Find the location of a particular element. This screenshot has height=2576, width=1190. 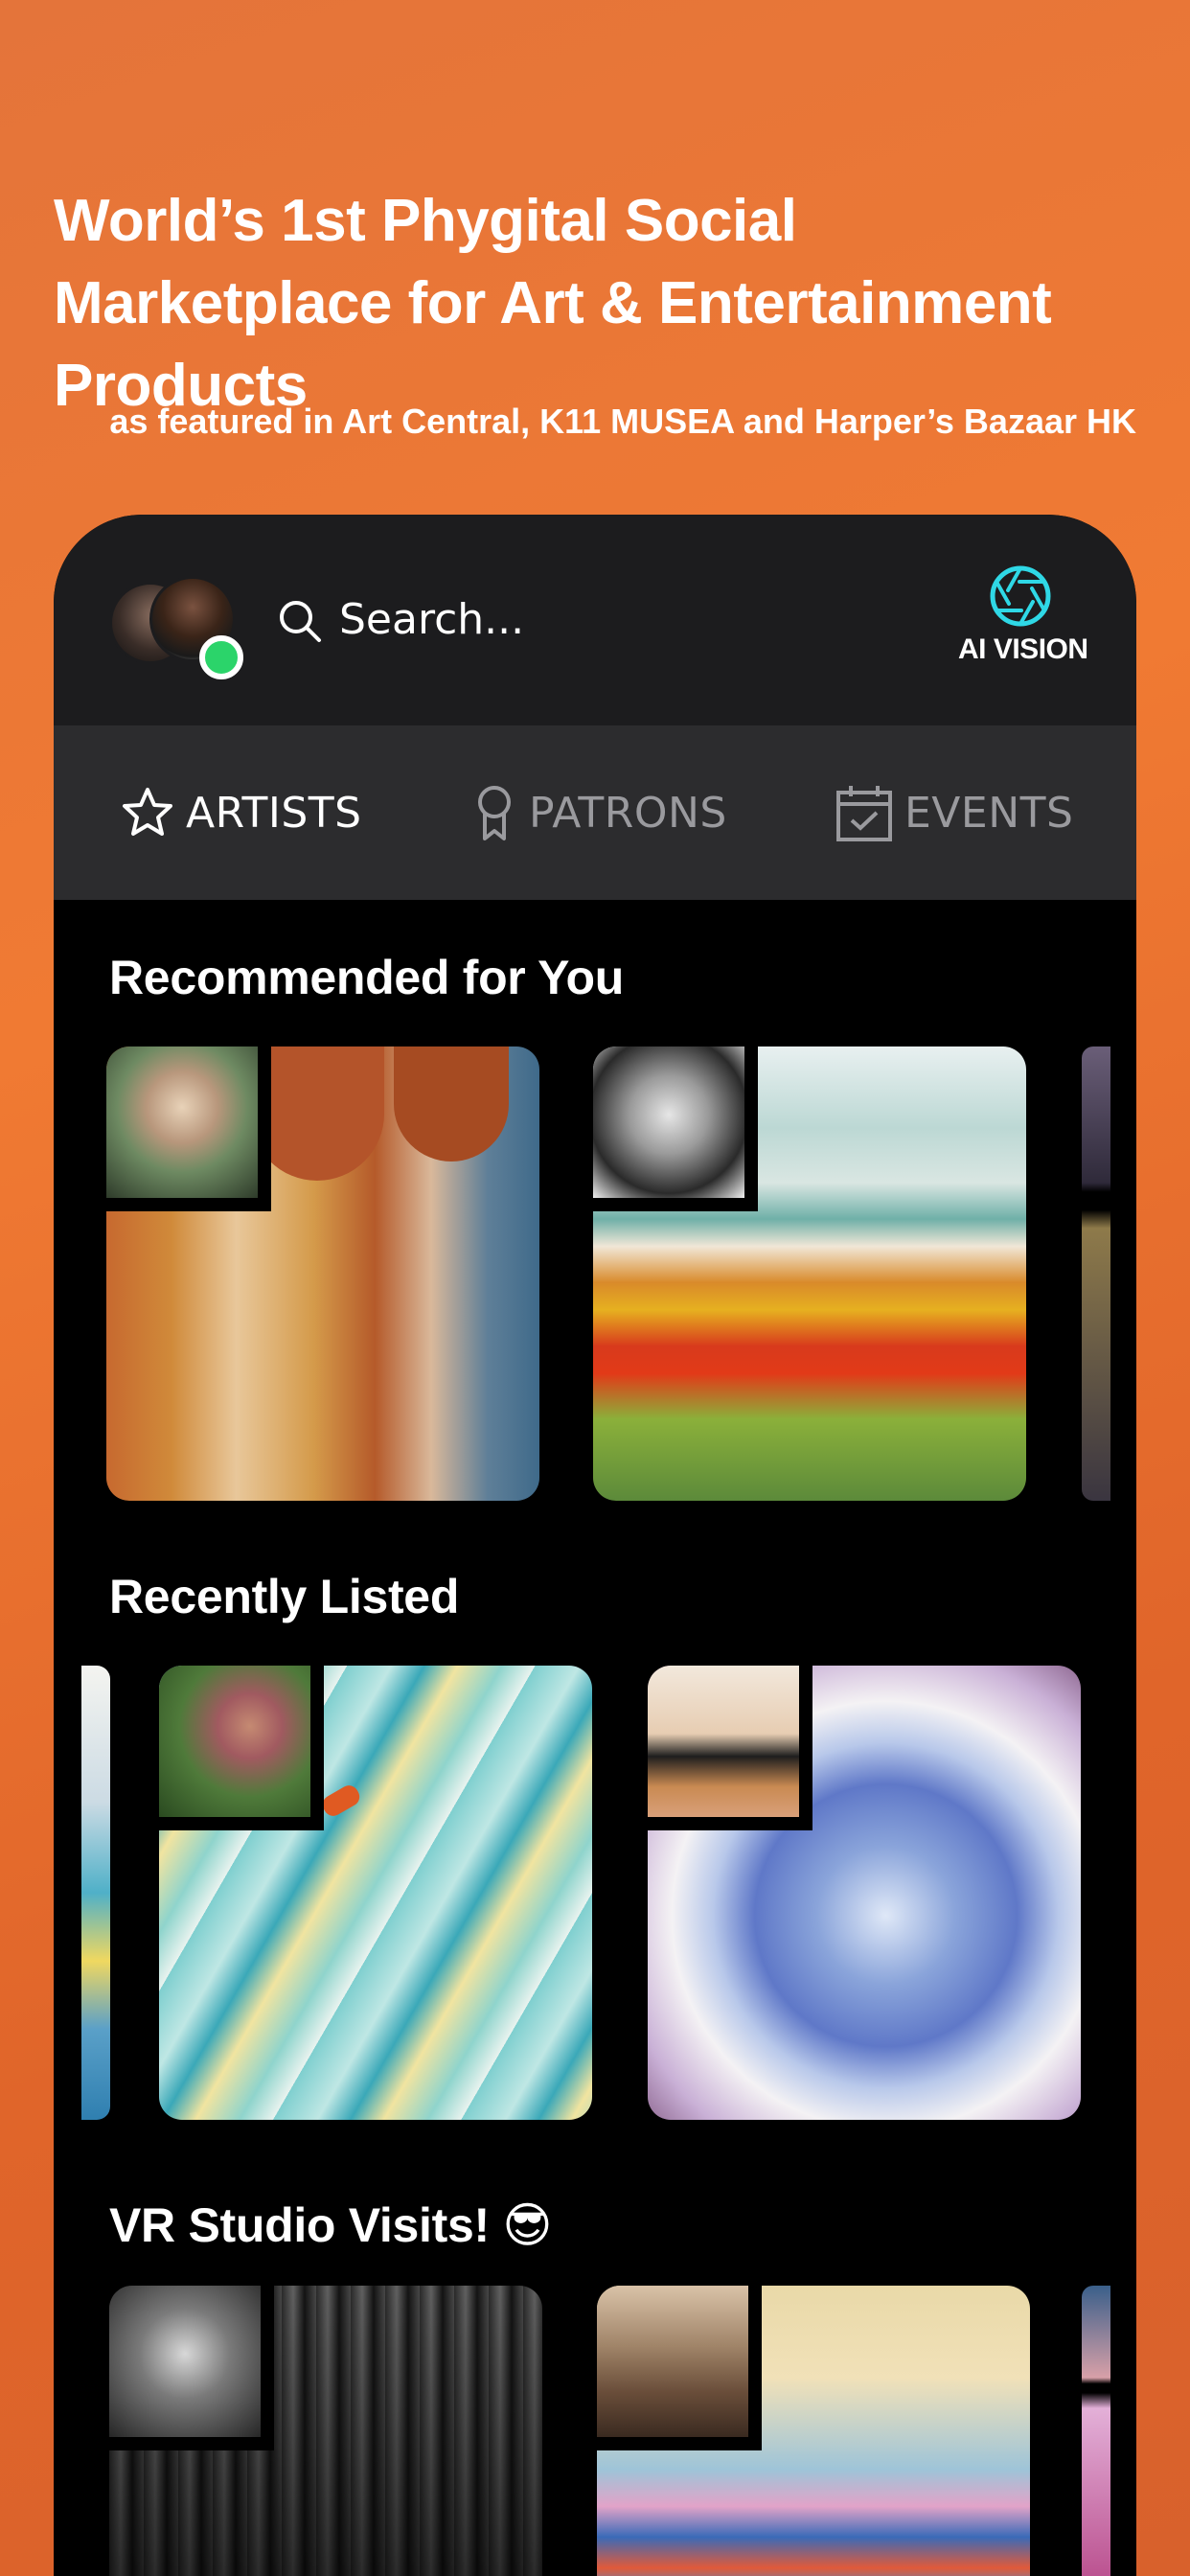

tab-label: ARTISTS is located at coordinates (274, 813).